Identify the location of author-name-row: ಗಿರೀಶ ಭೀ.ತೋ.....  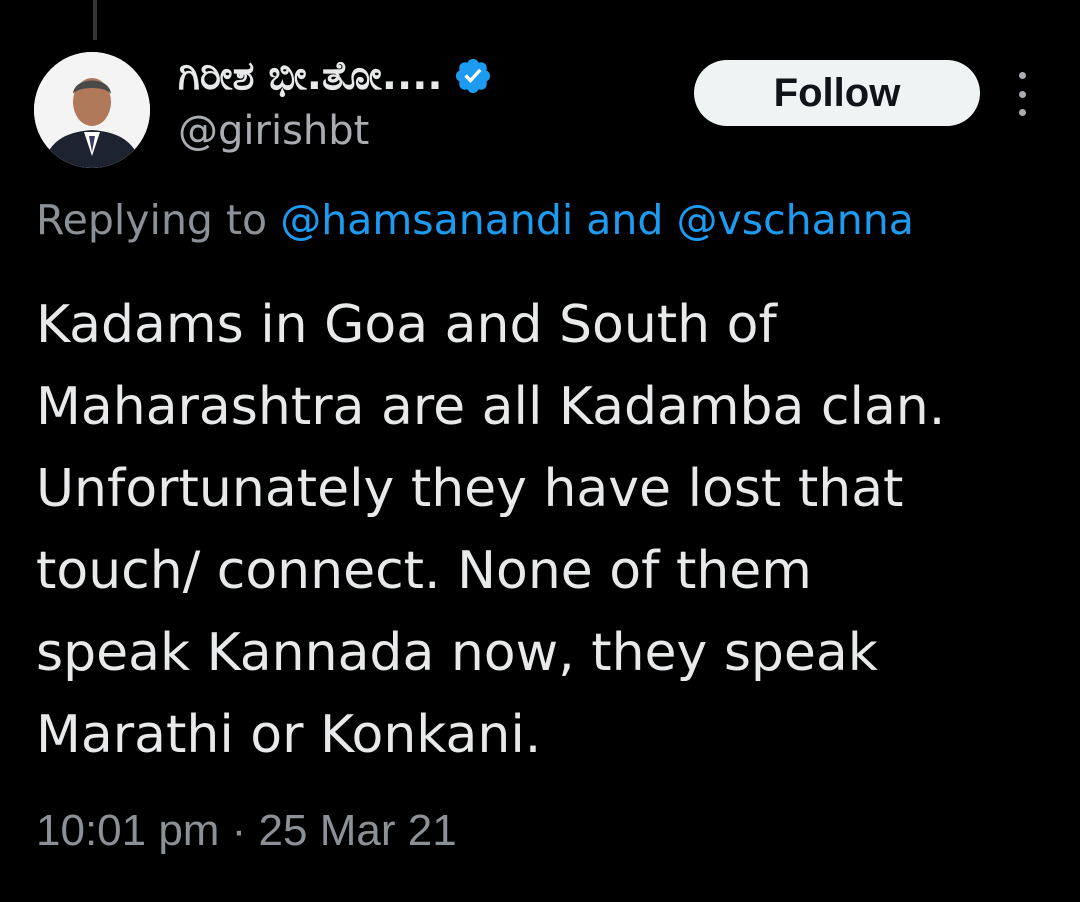
(335, 76).